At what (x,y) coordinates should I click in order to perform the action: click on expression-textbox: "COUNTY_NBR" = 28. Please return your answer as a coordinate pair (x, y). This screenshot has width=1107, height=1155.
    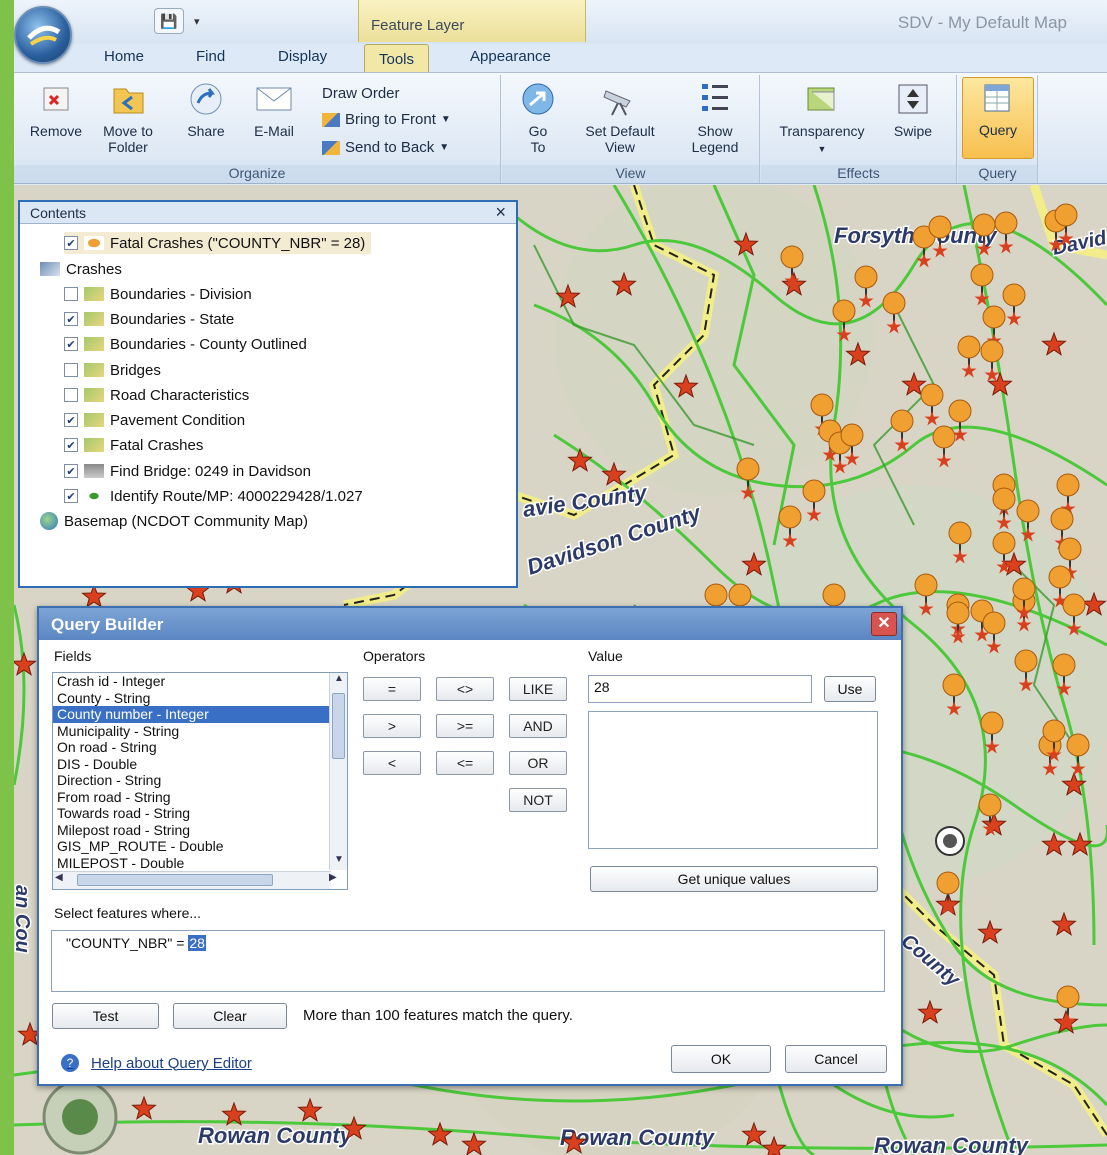
    Looking at the image, I should click on (468, 961).